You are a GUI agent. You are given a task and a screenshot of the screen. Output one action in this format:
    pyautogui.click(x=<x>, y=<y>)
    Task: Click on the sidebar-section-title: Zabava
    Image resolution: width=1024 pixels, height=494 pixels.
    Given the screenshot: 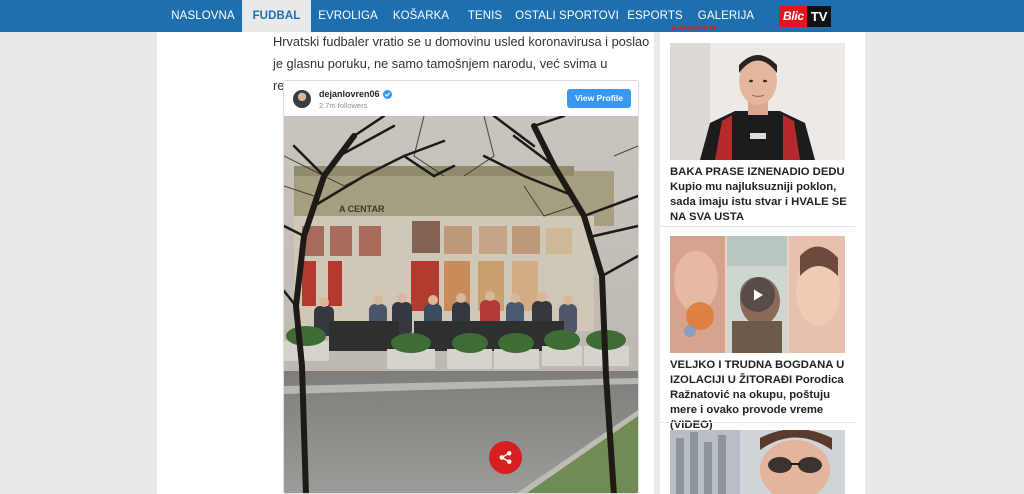 What is the action you would take?
    pyautogui.click(x=701, y=30)
    